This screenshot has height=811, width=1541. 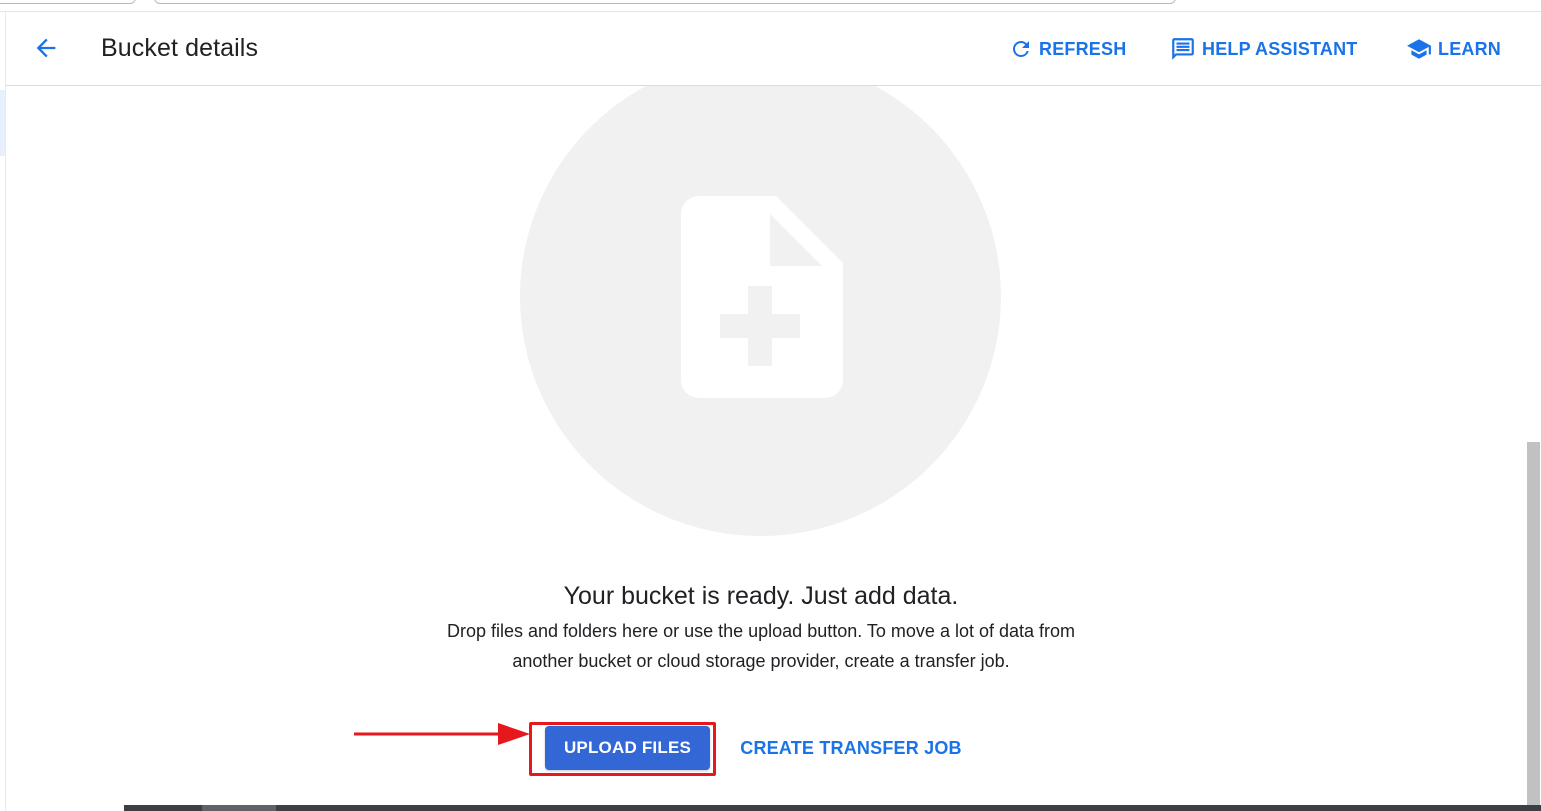 What do you see at coordinates (1280, 48) in the screenshot?
I see `help-assistant-label: HELP ASSISTANT` at bounding box center [1280, 48].